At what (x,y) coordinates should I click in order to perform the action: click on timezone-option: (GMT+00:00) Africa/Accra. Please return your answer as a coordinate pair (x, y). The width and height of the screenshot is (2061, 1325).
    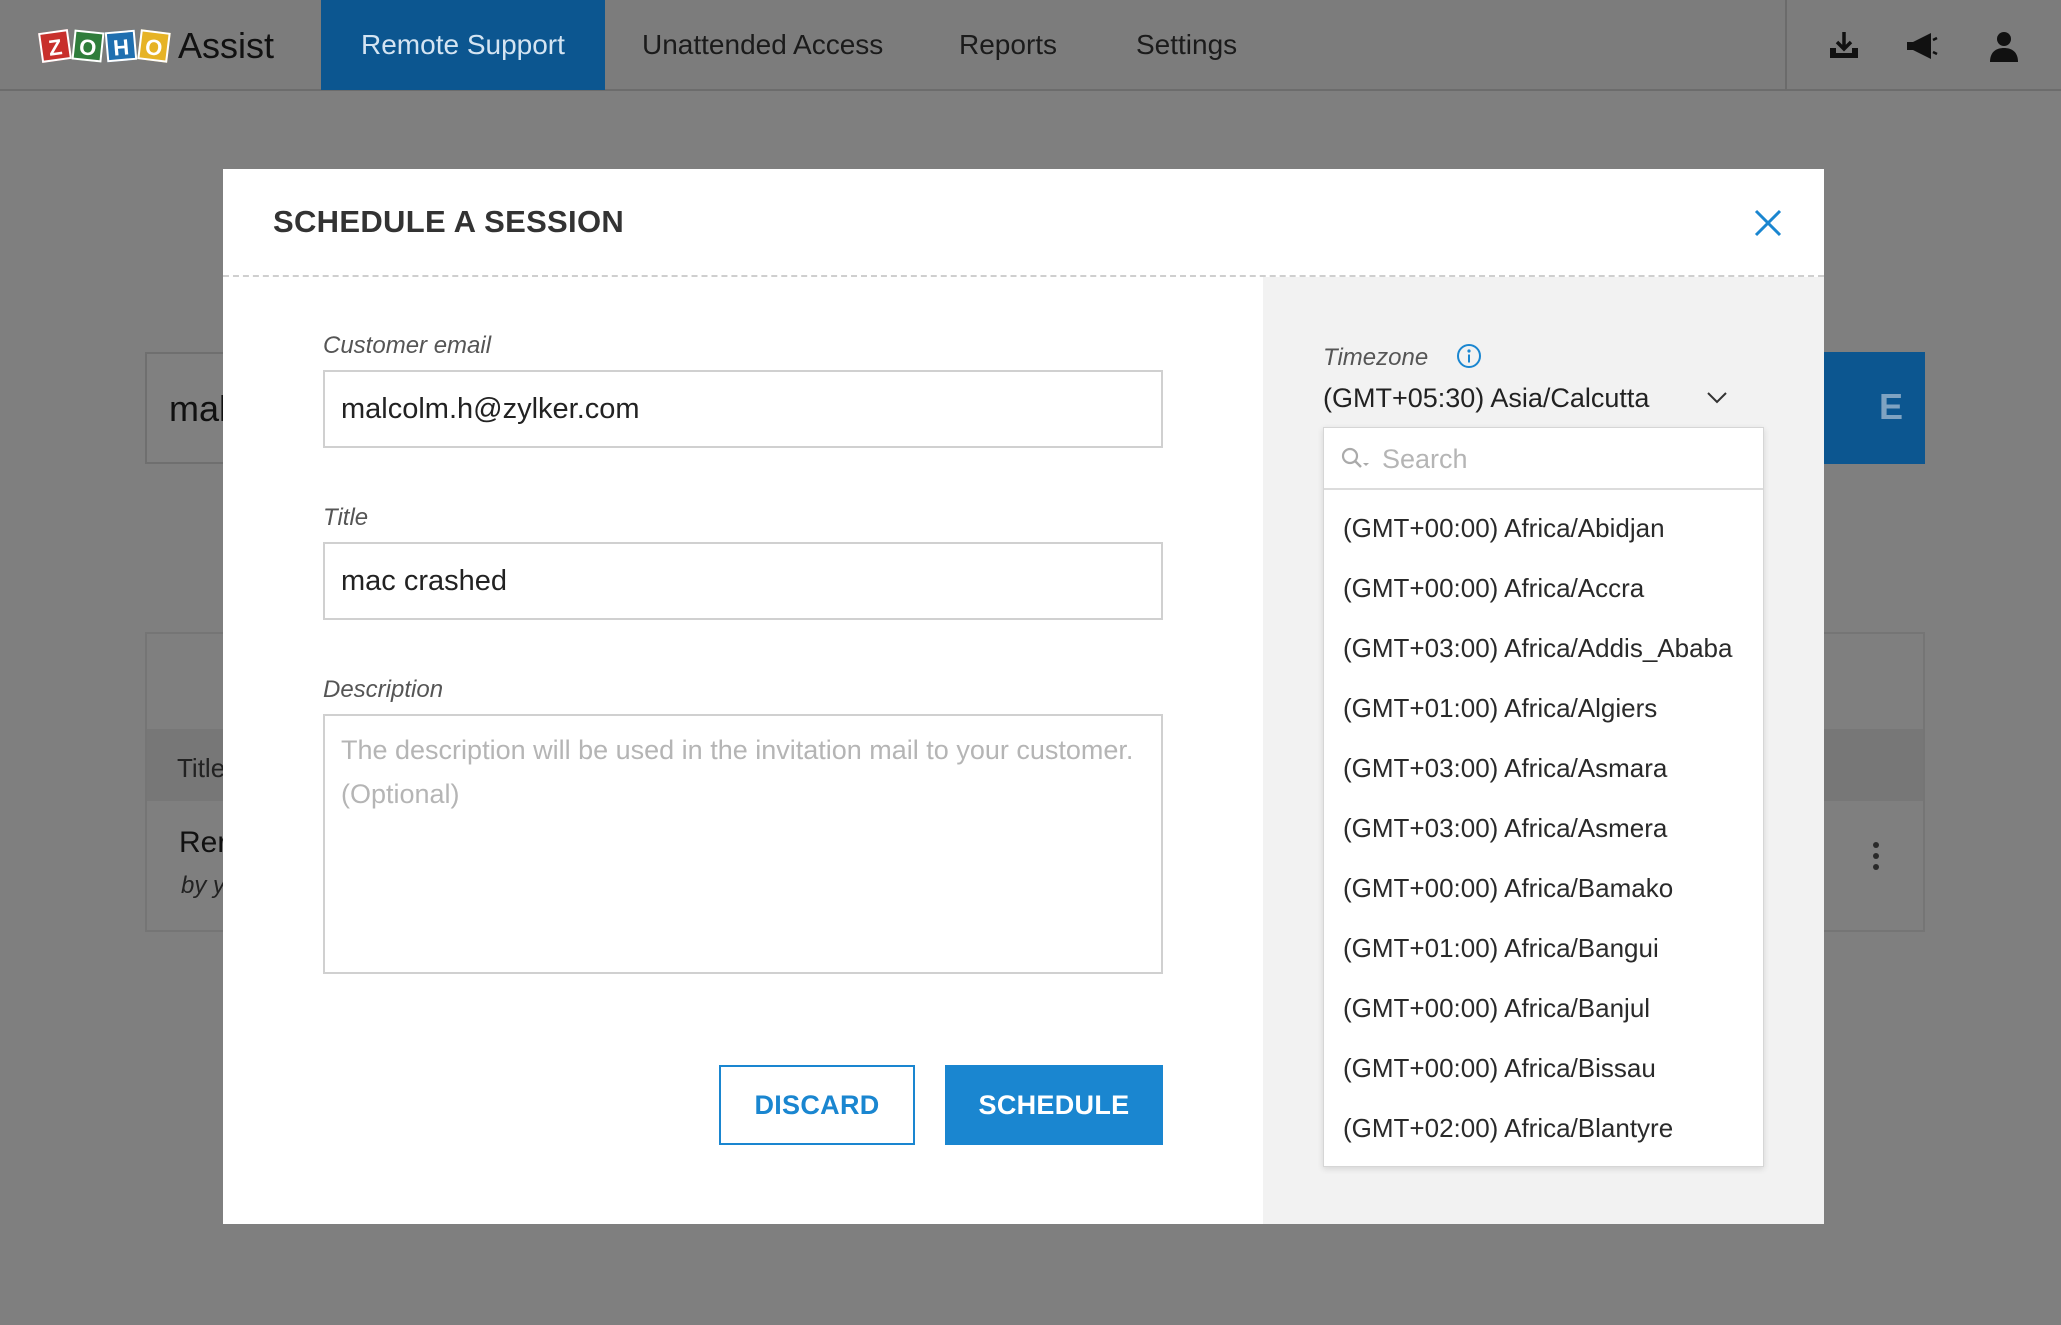
    Looking at the image, I should click on (1543, 598).